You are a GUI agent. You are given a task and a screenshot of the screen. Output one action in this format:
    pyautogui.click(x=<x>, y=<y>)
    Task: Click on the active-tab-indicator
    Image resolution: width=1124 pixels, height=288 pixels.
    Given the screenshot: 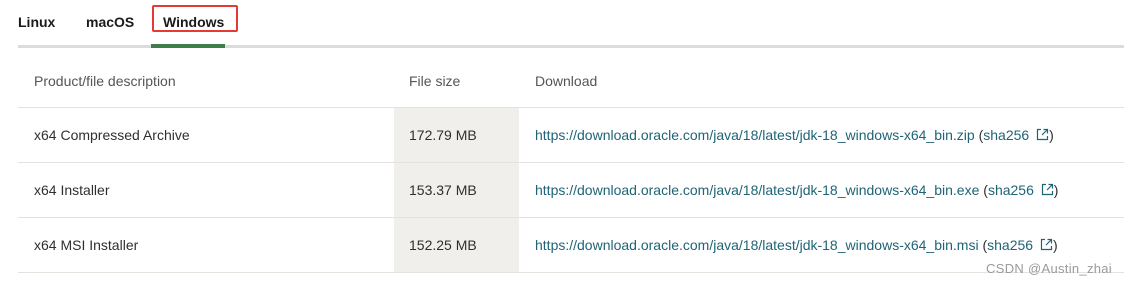 What is the action you would take?
    pyautogui.click(x=188, y=46)
    